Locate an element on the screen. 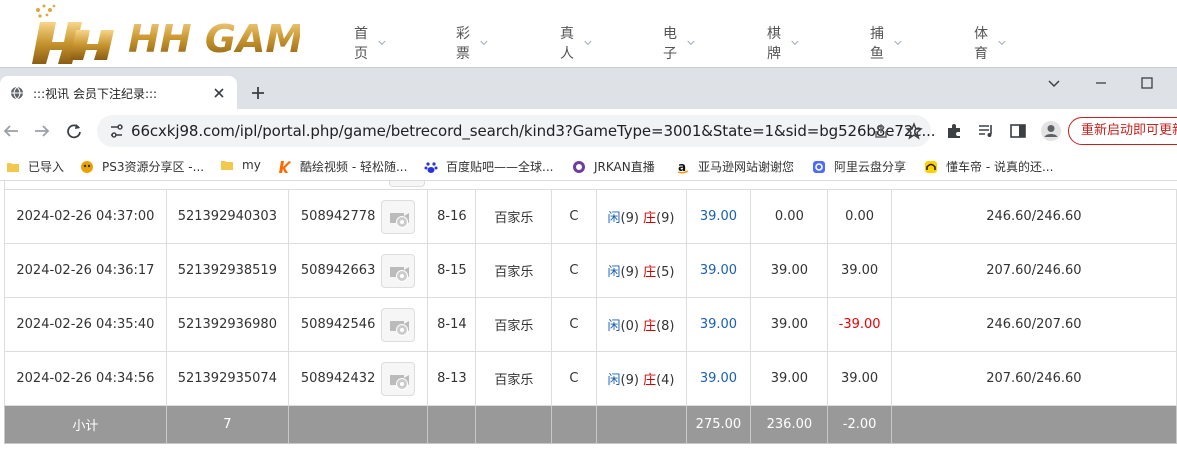 Image resolution: width=1177 pixels, height=449 pixels. bet-kind: C is located at coordinates (574, 324).